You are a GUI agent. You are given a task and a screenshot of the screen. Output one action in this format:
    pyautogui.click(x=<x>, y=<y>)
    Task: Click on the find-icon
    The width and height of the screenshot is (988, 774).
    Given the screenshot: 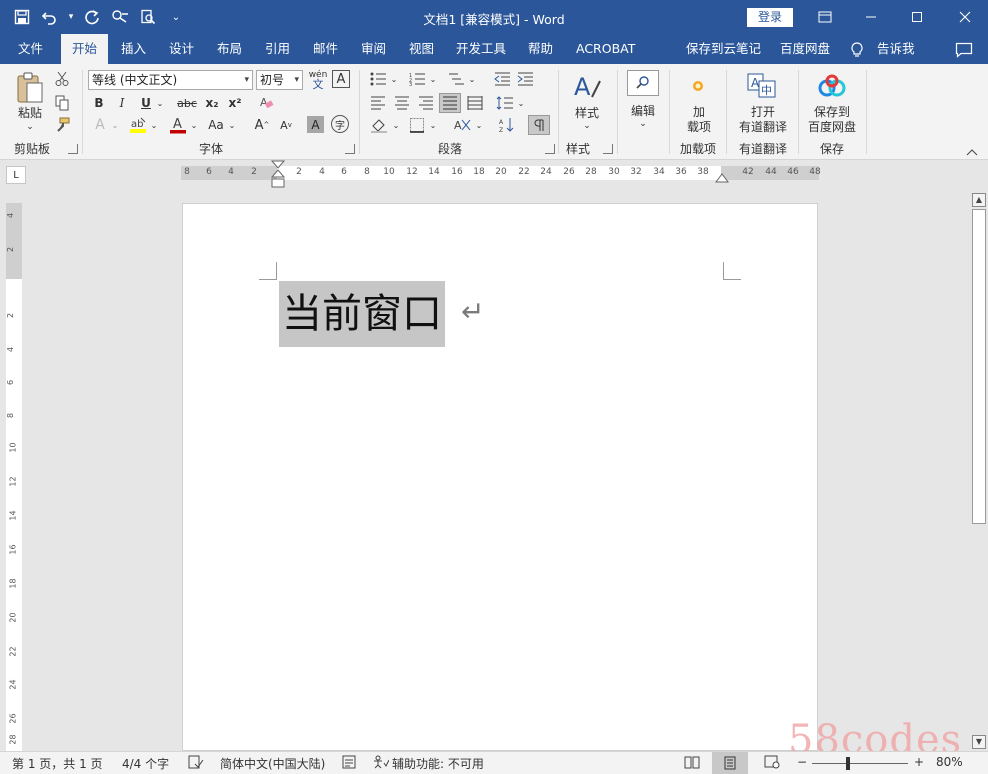 What is the action you would take?
    pyautogui.click(x=643, y=83)
    